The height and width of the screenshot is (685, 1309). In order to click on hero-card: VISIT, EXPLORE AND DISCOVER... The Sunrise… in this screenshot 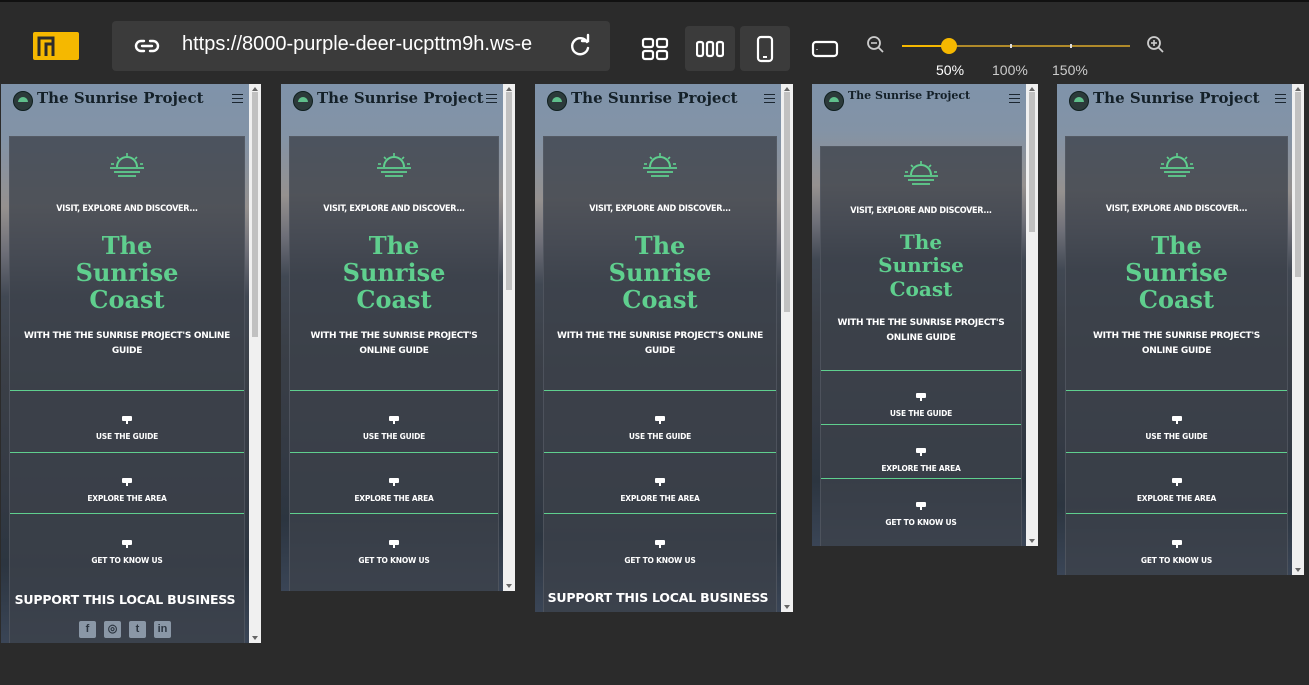, I will do `click(921, 346)`.